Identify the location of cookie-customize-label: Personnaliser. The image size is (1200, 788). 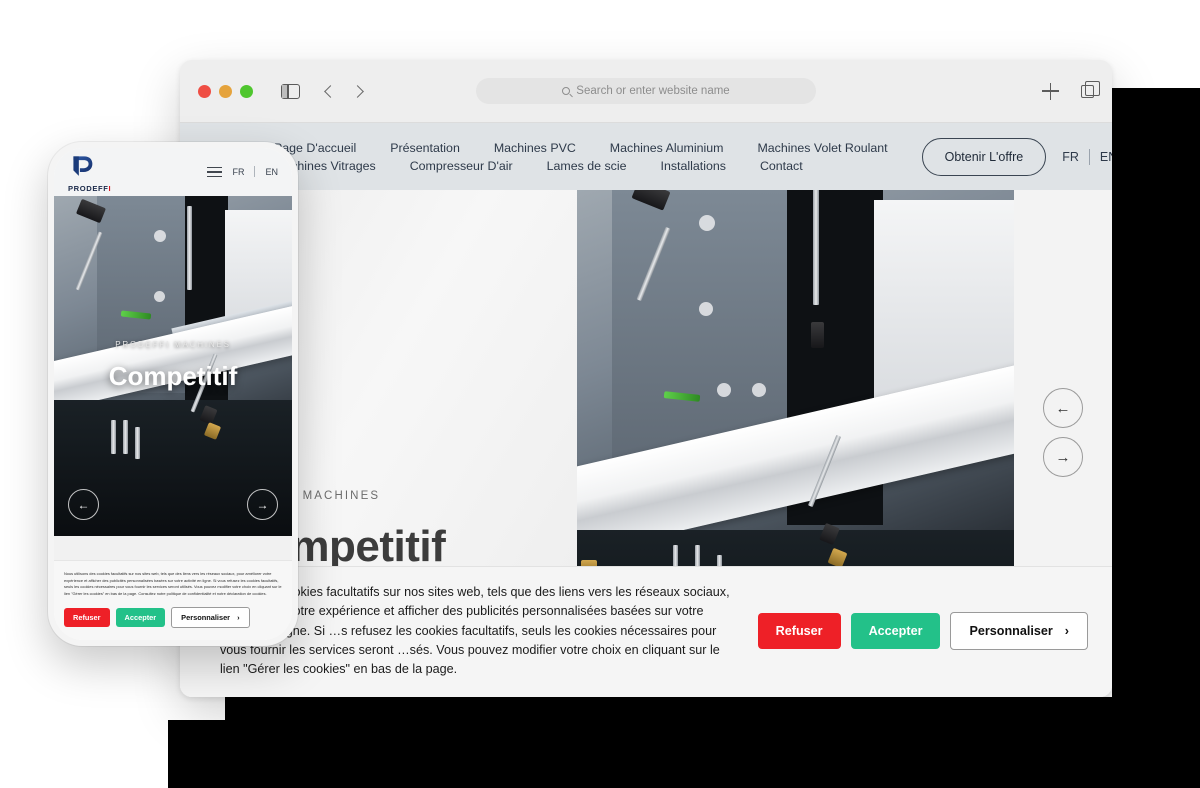
(1011, 631).